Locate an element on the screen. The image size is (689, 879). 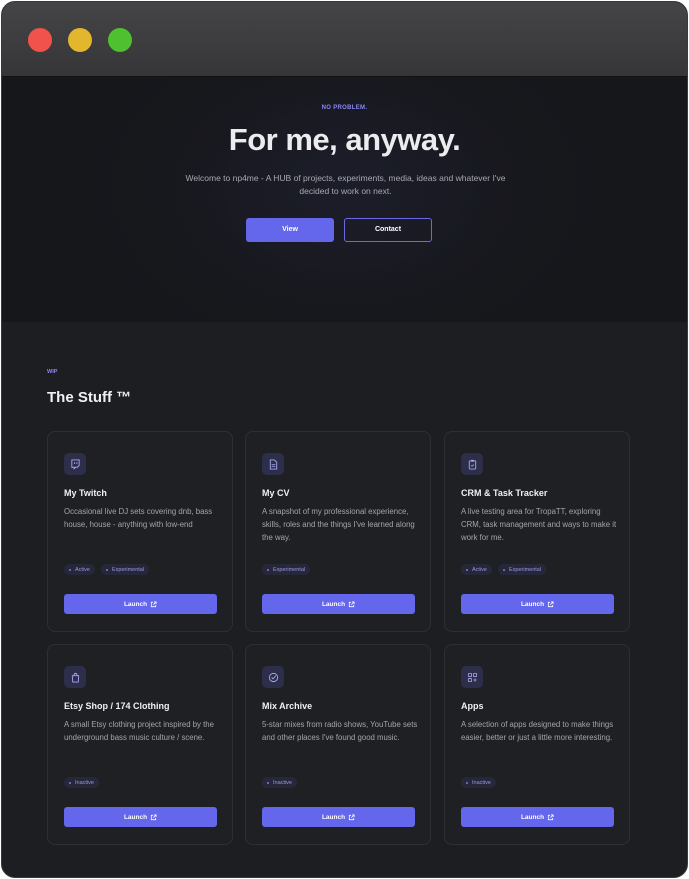
maximize-window-button is located at coordinates (120, 40).